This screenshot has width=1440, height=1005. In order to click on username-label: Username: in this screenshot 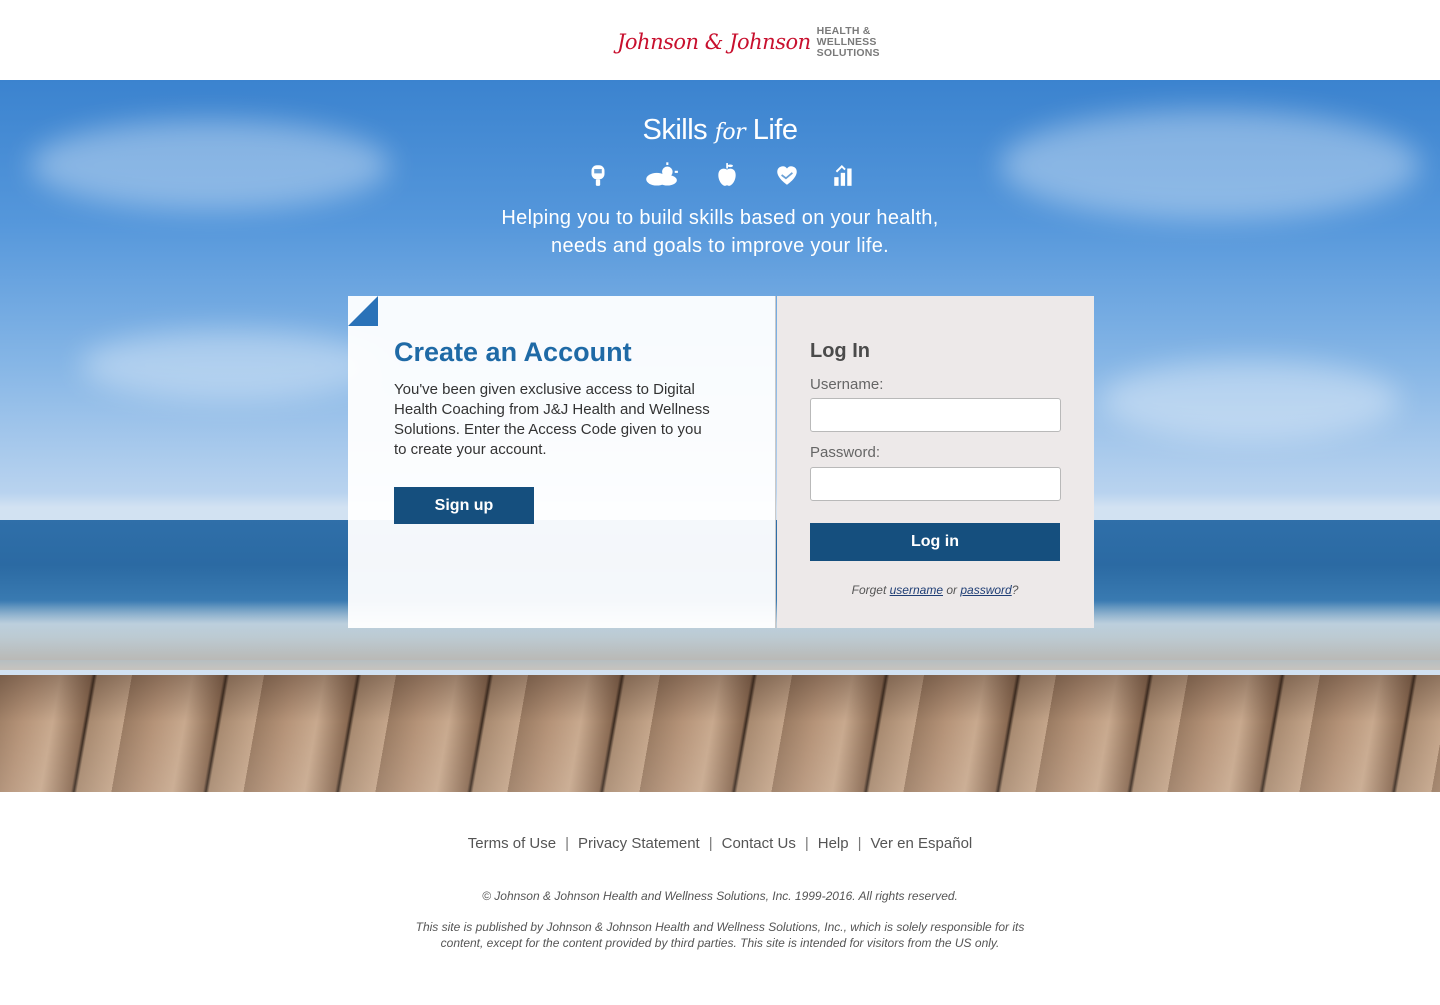, I will do `click(847, 384)`.